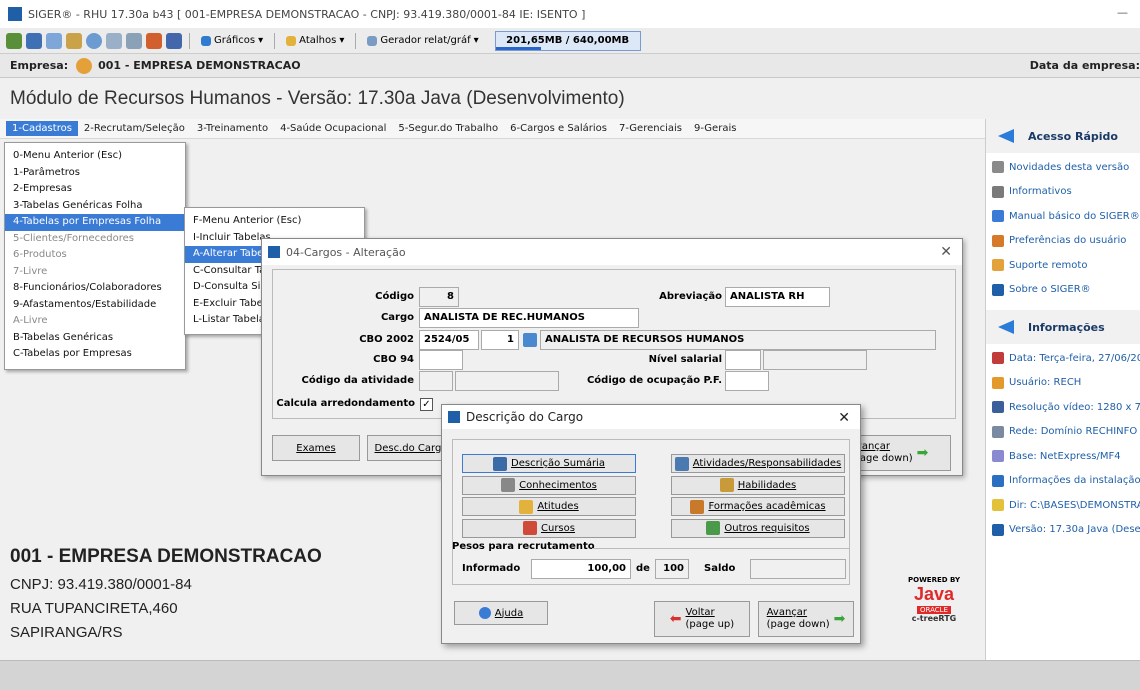 This screenshot has width=1140, height=690. I want to click on voltar-label: Voltar, so click(700, 612).